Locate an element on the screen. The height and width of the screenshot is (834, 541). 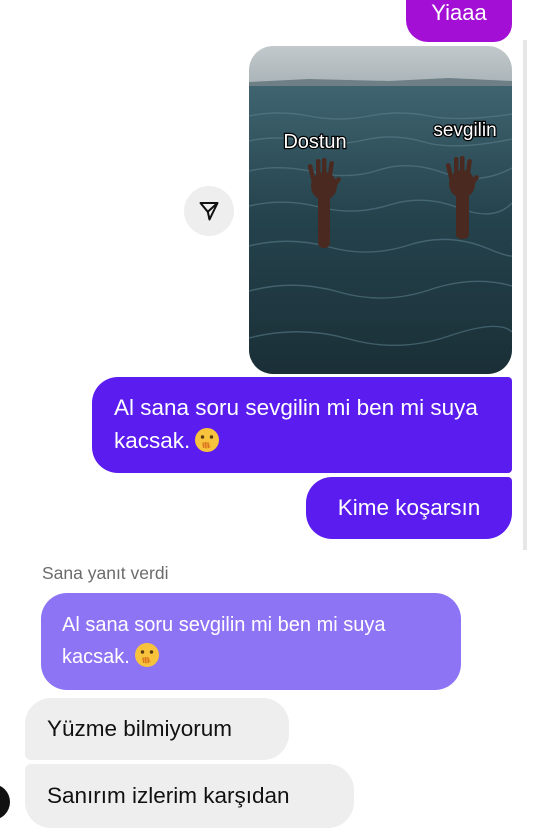
message-text: Yüzme bilmiyorum is located at coordinates (140, 728).